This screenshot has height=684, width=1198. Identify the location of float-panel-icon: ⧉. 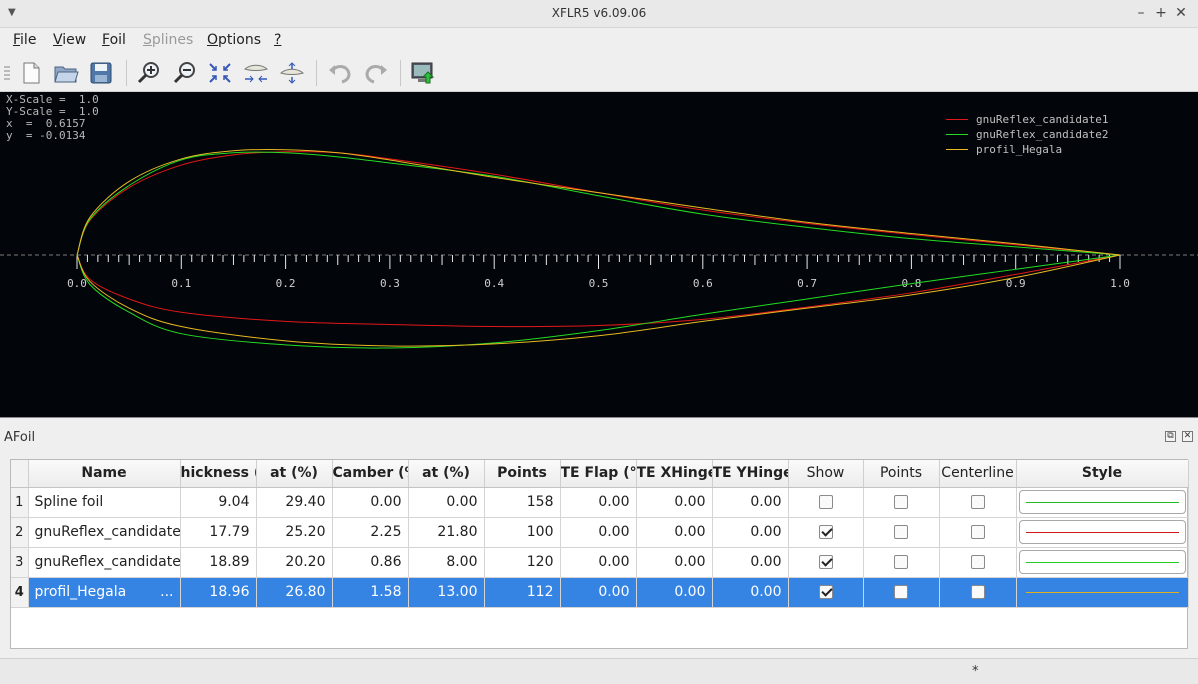
(1170, 436).